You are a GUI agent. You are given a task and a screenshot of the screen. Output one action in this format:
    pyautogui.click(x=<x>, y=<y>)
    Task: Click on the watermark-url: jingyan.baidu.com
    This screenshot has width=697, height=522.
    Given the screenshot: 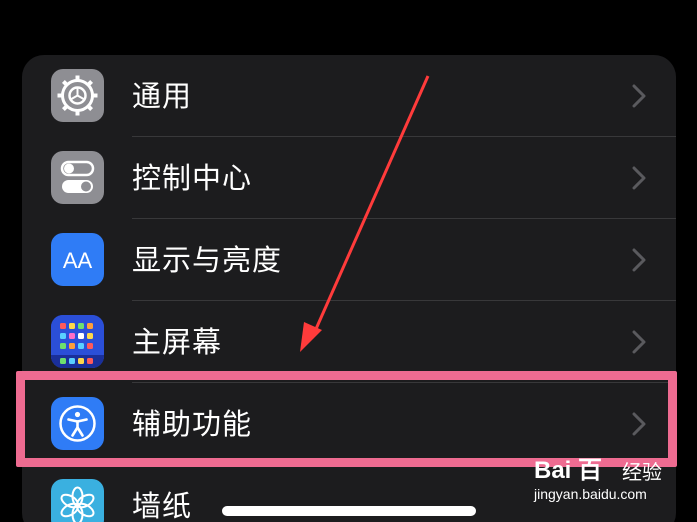 What is the action you would take?
    pyautogui.click(x=590, y=494)
    